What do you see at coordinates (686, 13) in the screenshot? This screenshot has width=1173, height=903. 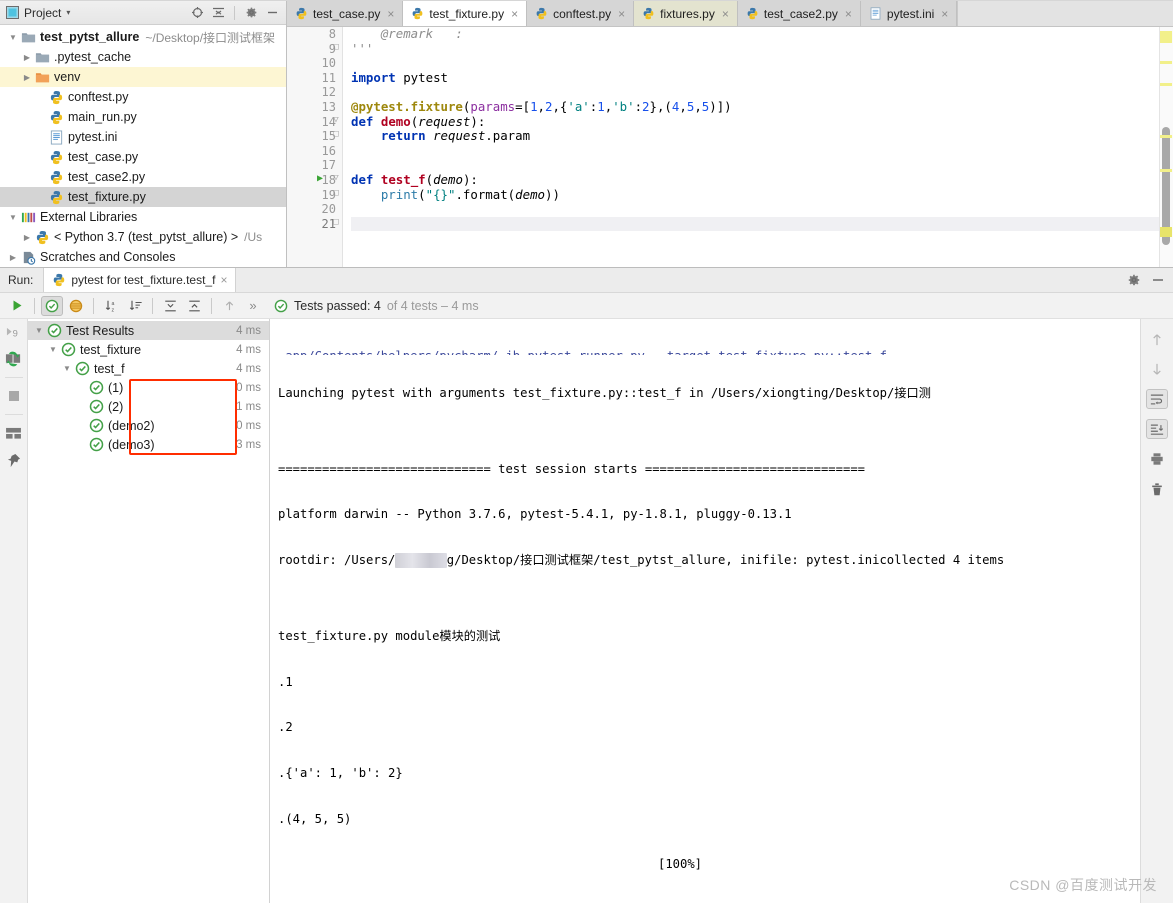 I see `editor-tab-fixtures-py: fixtures.py ×` at bounding box center [686, 13].